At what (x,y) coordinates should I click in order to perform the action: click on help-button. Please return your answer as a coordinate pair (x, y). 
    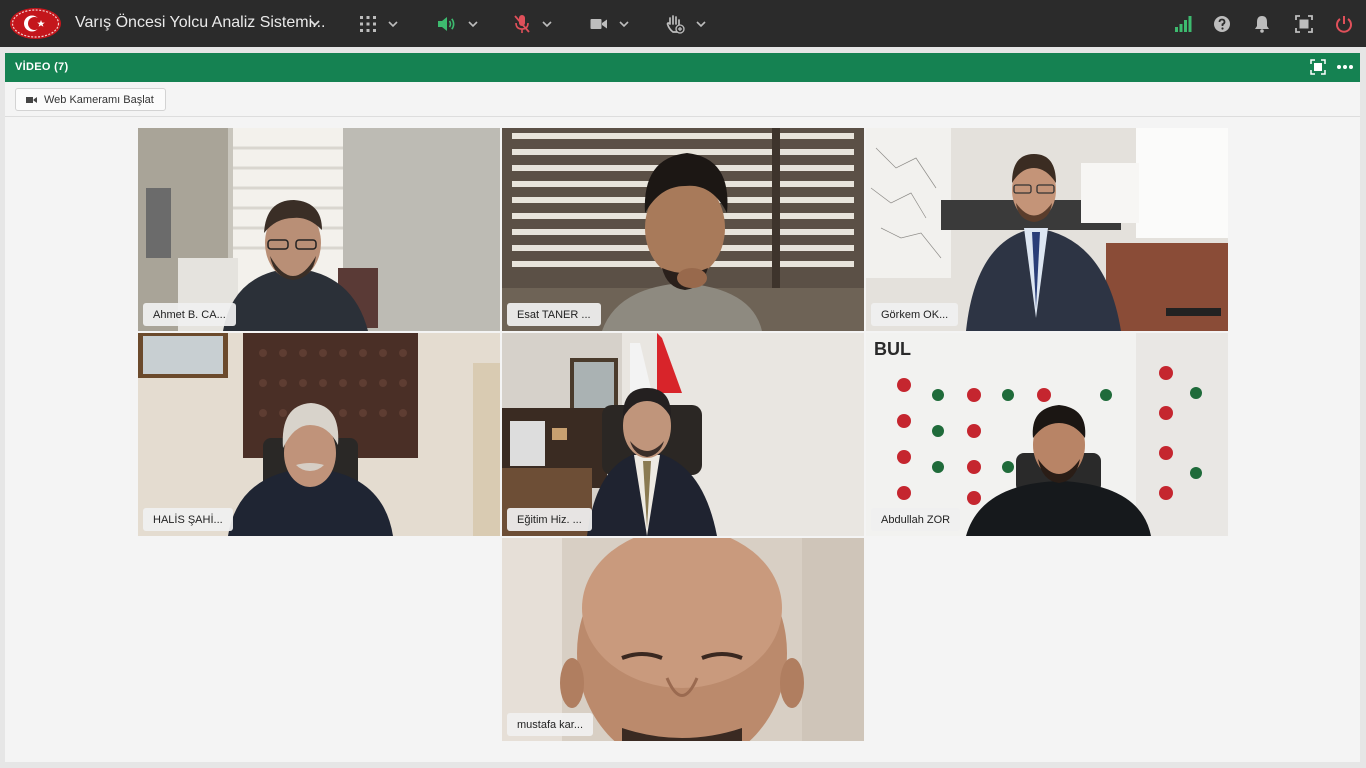
    Looking at the image, I should click on (1222, 24).